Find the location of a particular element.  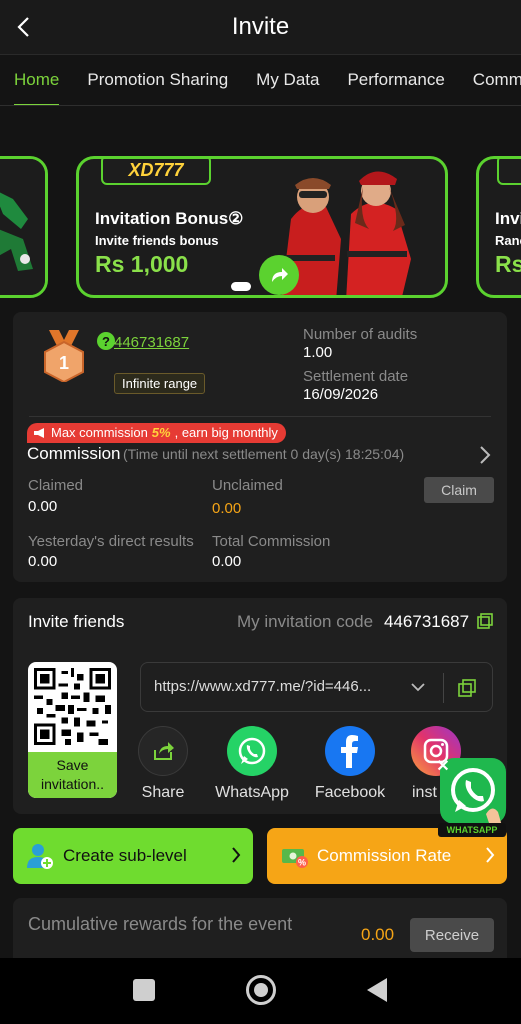

copy-link-icon is located at coordinates (467, 688).